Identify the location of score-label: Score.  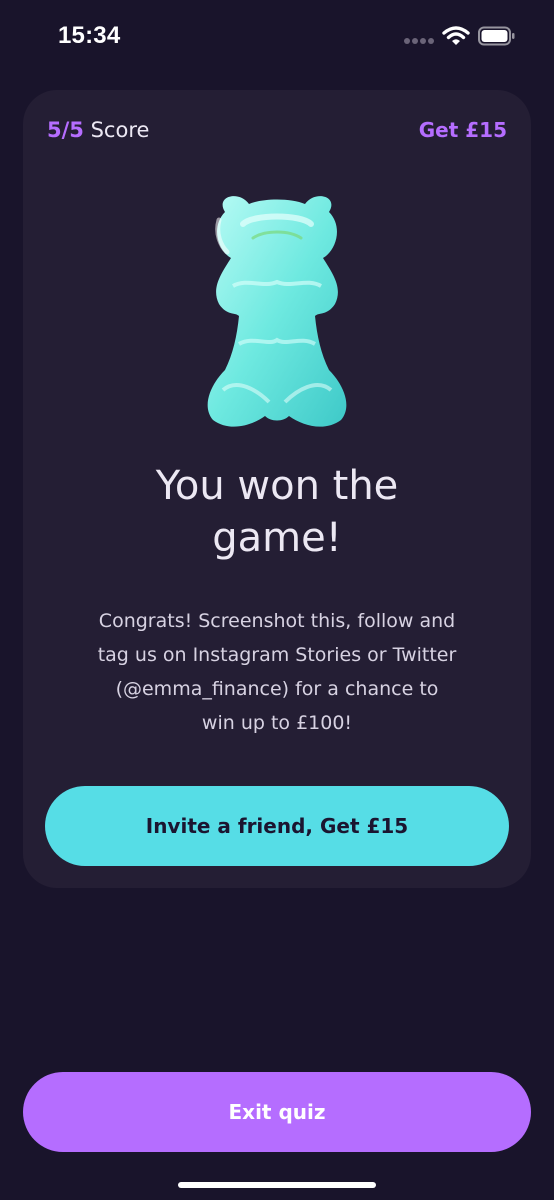
(120, 130).